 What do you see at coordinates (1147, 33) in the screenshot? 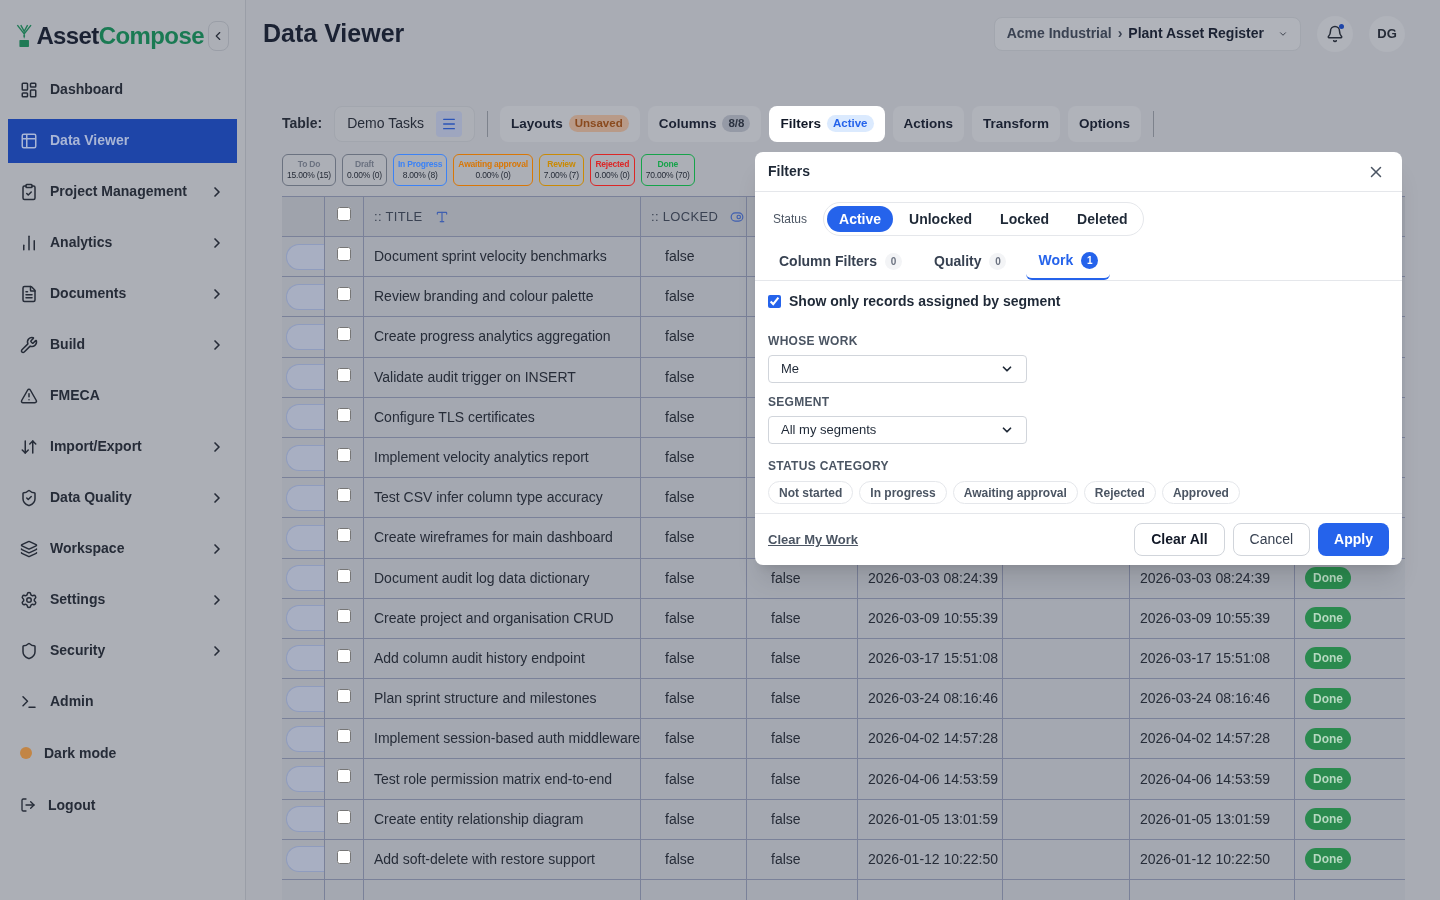
I see `workspace-switcher: Acme Industrial › Plant Asset Register` at bounding box center [1147, 33].